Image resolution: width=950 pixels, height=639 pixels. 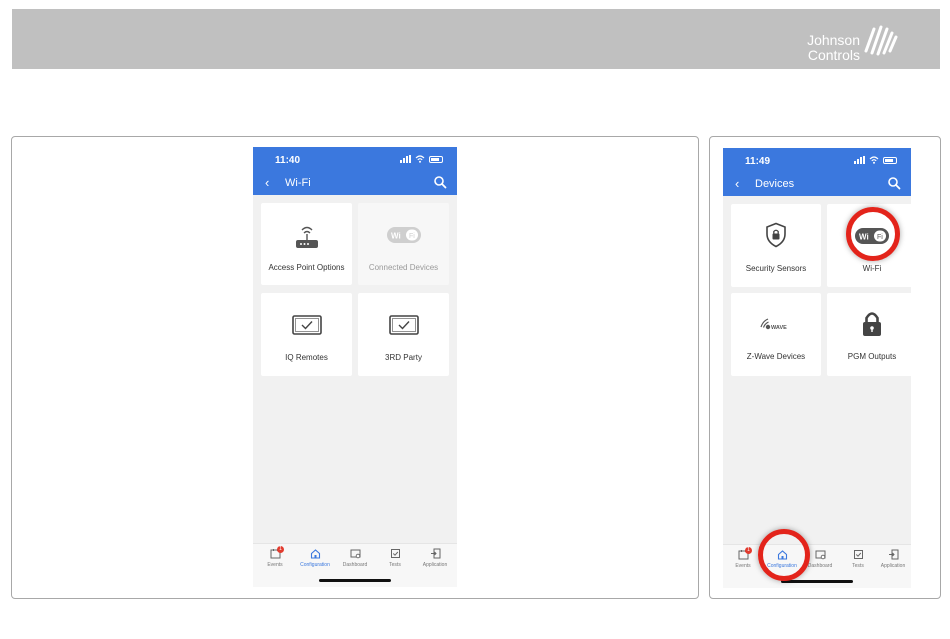 What do you see at coordinates (412, 236) in the screenshot?
I see `wifi-logo-right: Fi` at bounding box center [412, 236].